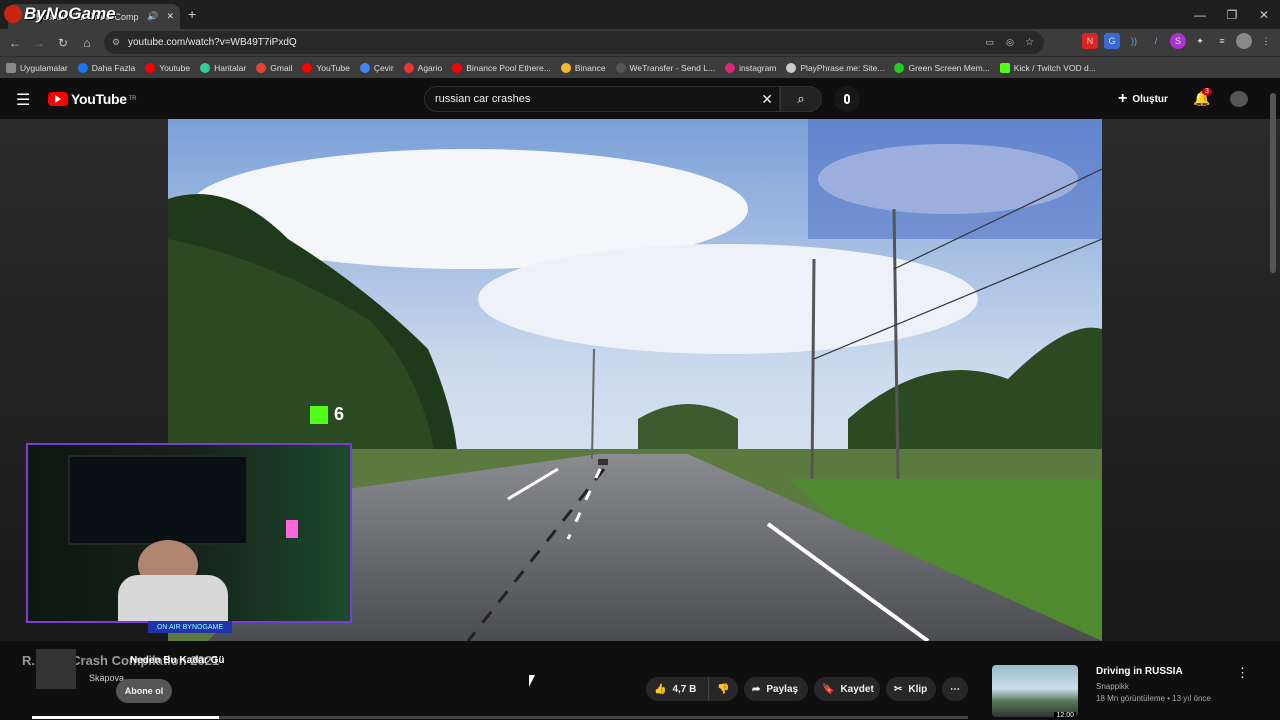 This screenshot has height=720, width=1280. What do you see at coordinates (1035, 692) in the screenshot?
I see `recommended-thumbnail: 12:00` at bounding box center [1035, 692].